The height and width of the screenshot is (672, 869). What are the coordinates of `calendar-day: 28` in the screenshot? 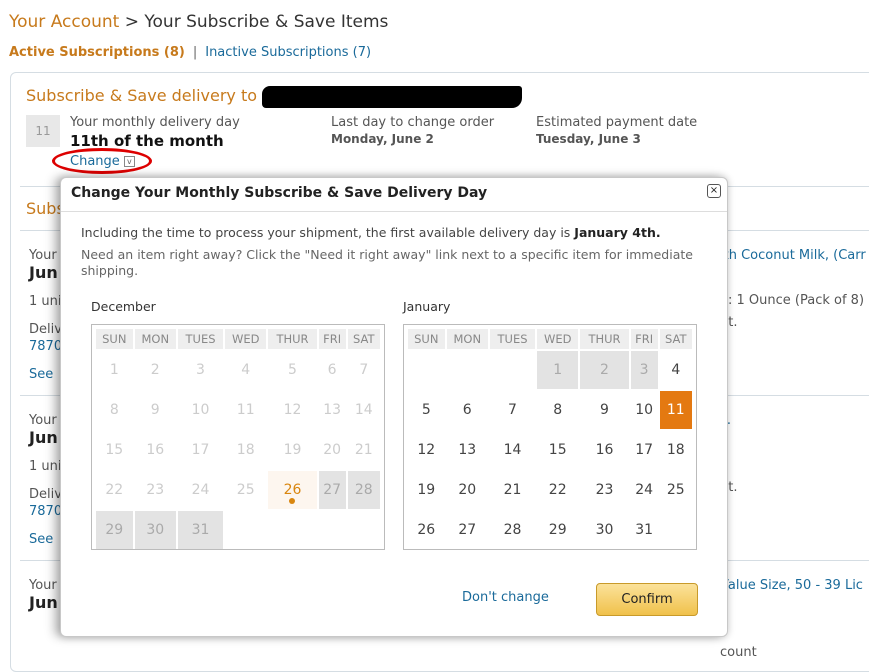 It's located at (512, 530).